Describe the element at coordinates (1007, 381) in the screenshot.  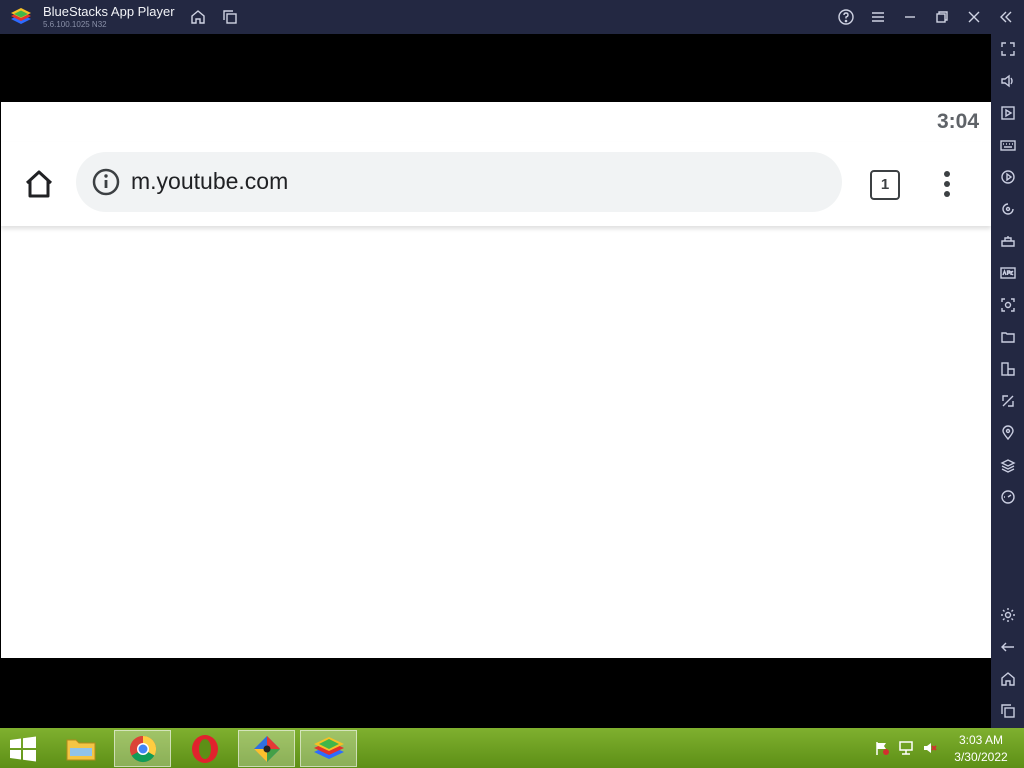
I see `bluestacks-sidebar` at that location.